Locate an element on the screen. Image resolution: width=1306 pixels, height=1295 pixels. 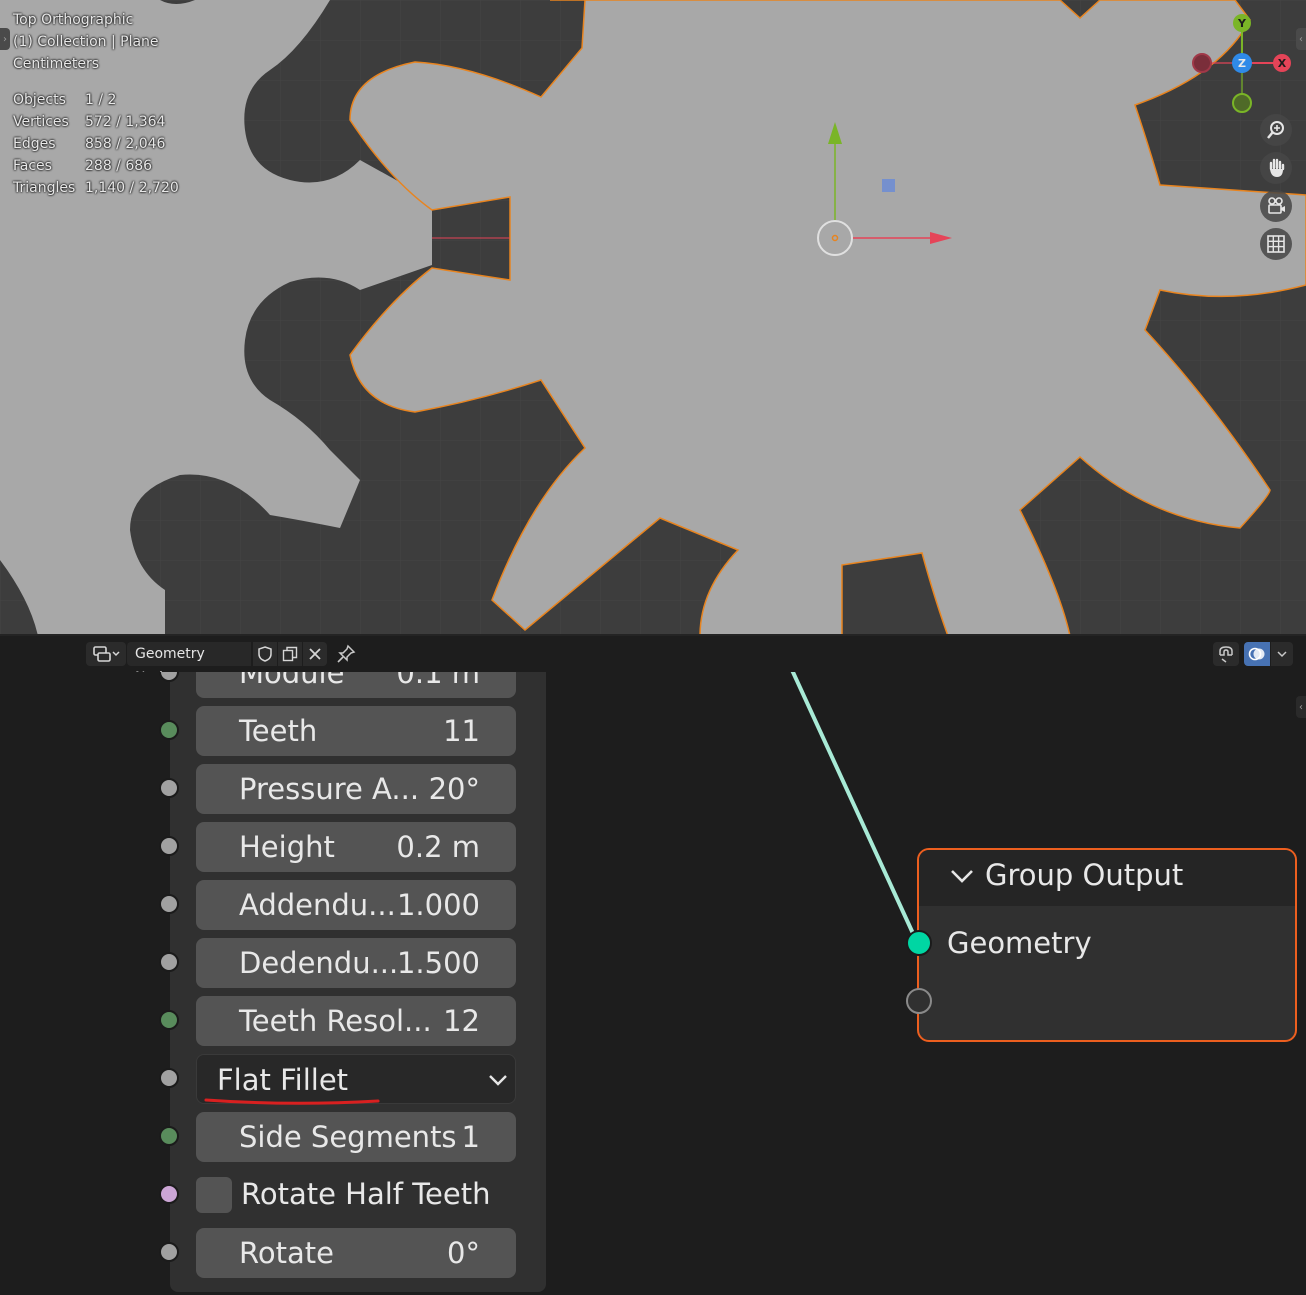
height-socket is located at coordinates (169, 846).